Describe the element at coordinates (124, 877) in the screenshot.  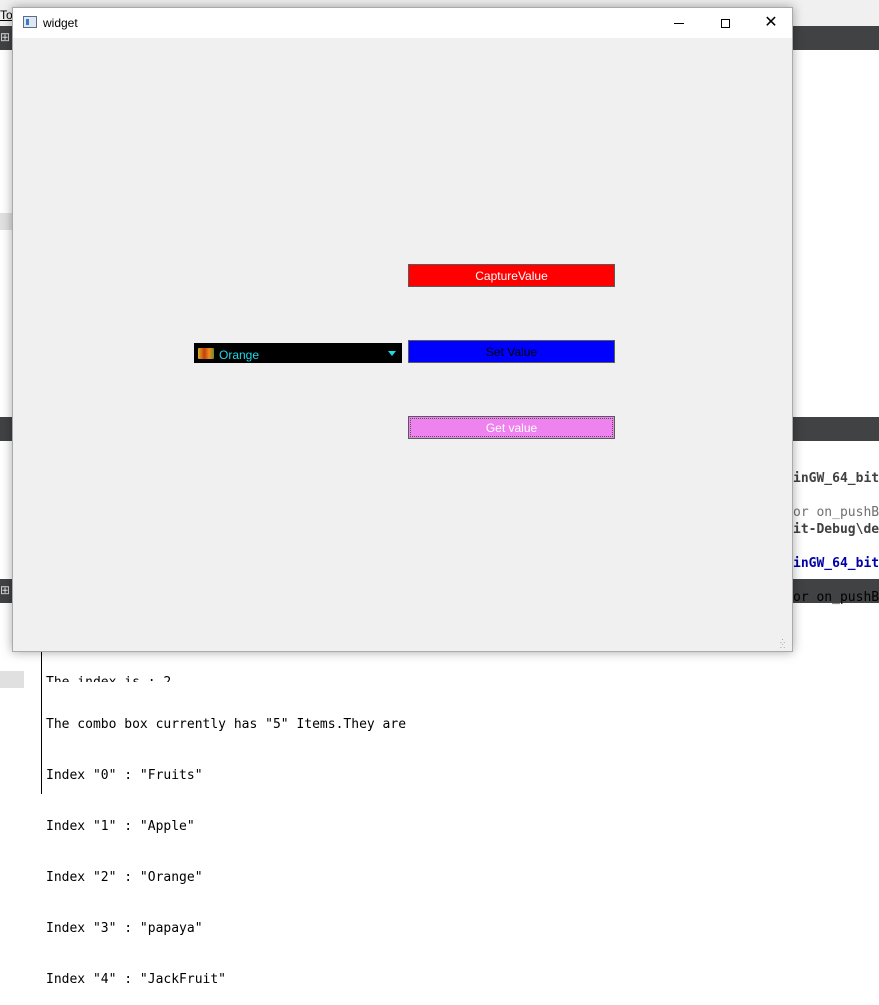
I see `console-line: Index "2" : "Orange"` at that location.